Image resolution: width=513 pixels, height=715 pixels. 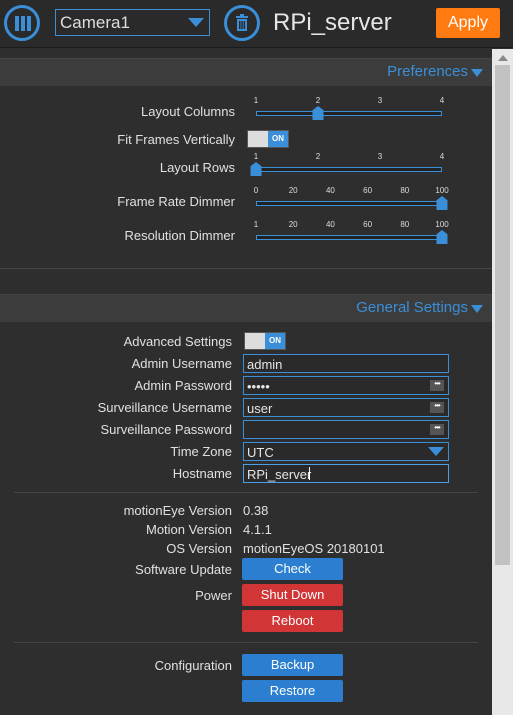 I want to click on resolution-dimmer-label: Resolution Dimmer, so click(x=179, y=235).